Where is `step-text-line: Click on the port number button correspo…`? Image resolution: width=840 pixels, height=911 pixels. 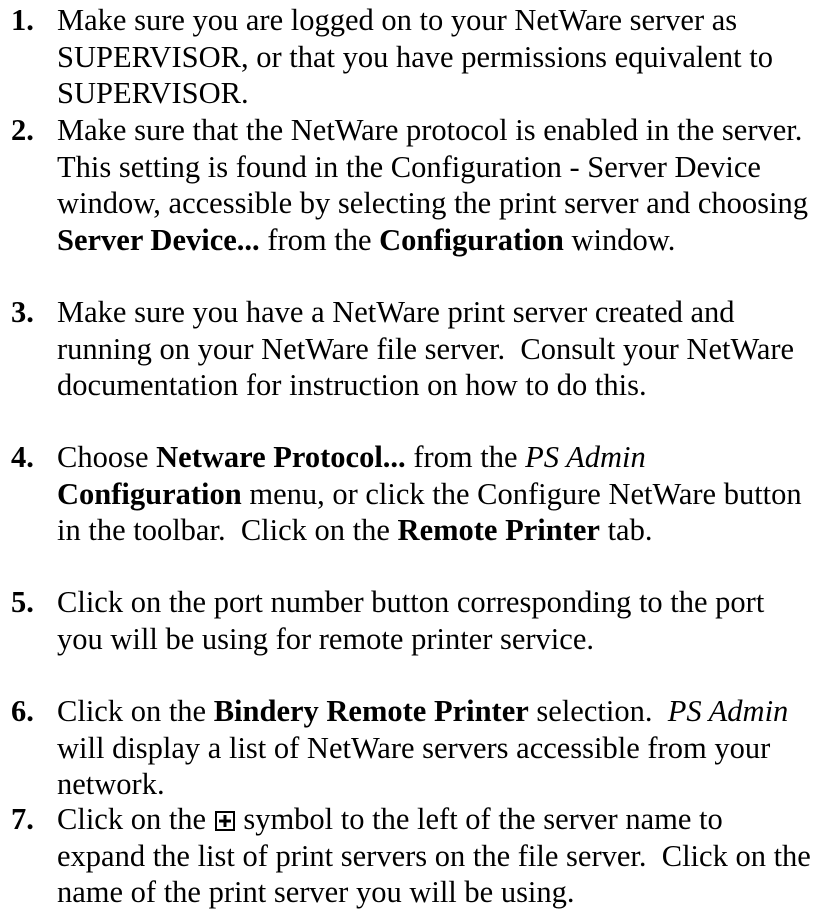
step-text-line: Click on the port number button correspo… is located at coordinates (410, 602).